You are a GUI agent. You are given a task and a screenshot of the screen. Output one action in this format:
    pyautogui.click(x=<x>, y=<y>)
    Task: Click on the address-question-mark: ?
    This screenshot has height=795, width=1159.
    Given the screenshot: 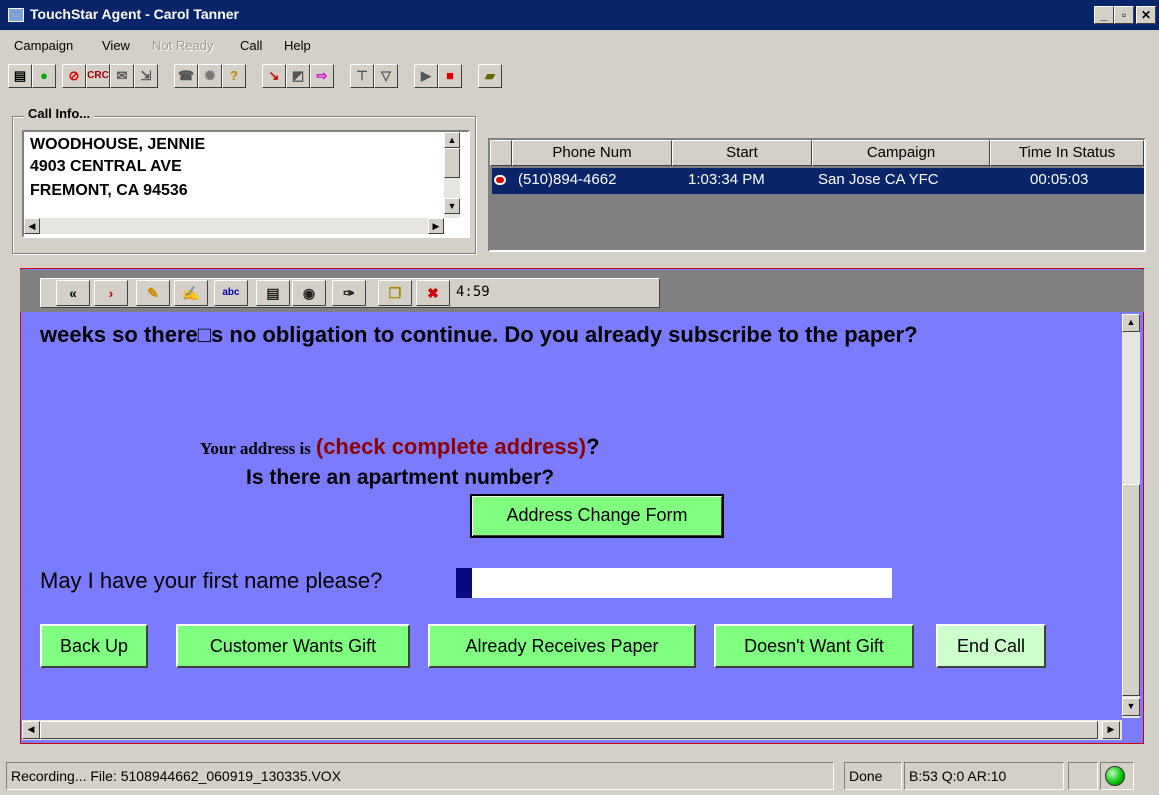 What is the action you would take?
    pyautogui.click(x=593, y=446)
    